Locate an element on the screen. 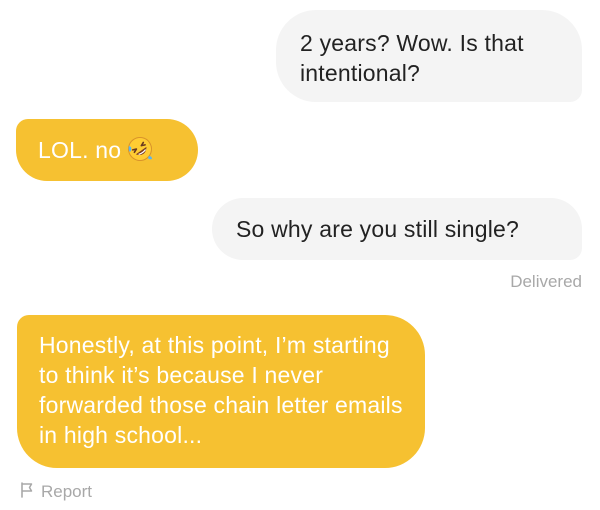 The width and height of the screenshot is (600, 510). flag-icon is located at coordinates (30, 492).